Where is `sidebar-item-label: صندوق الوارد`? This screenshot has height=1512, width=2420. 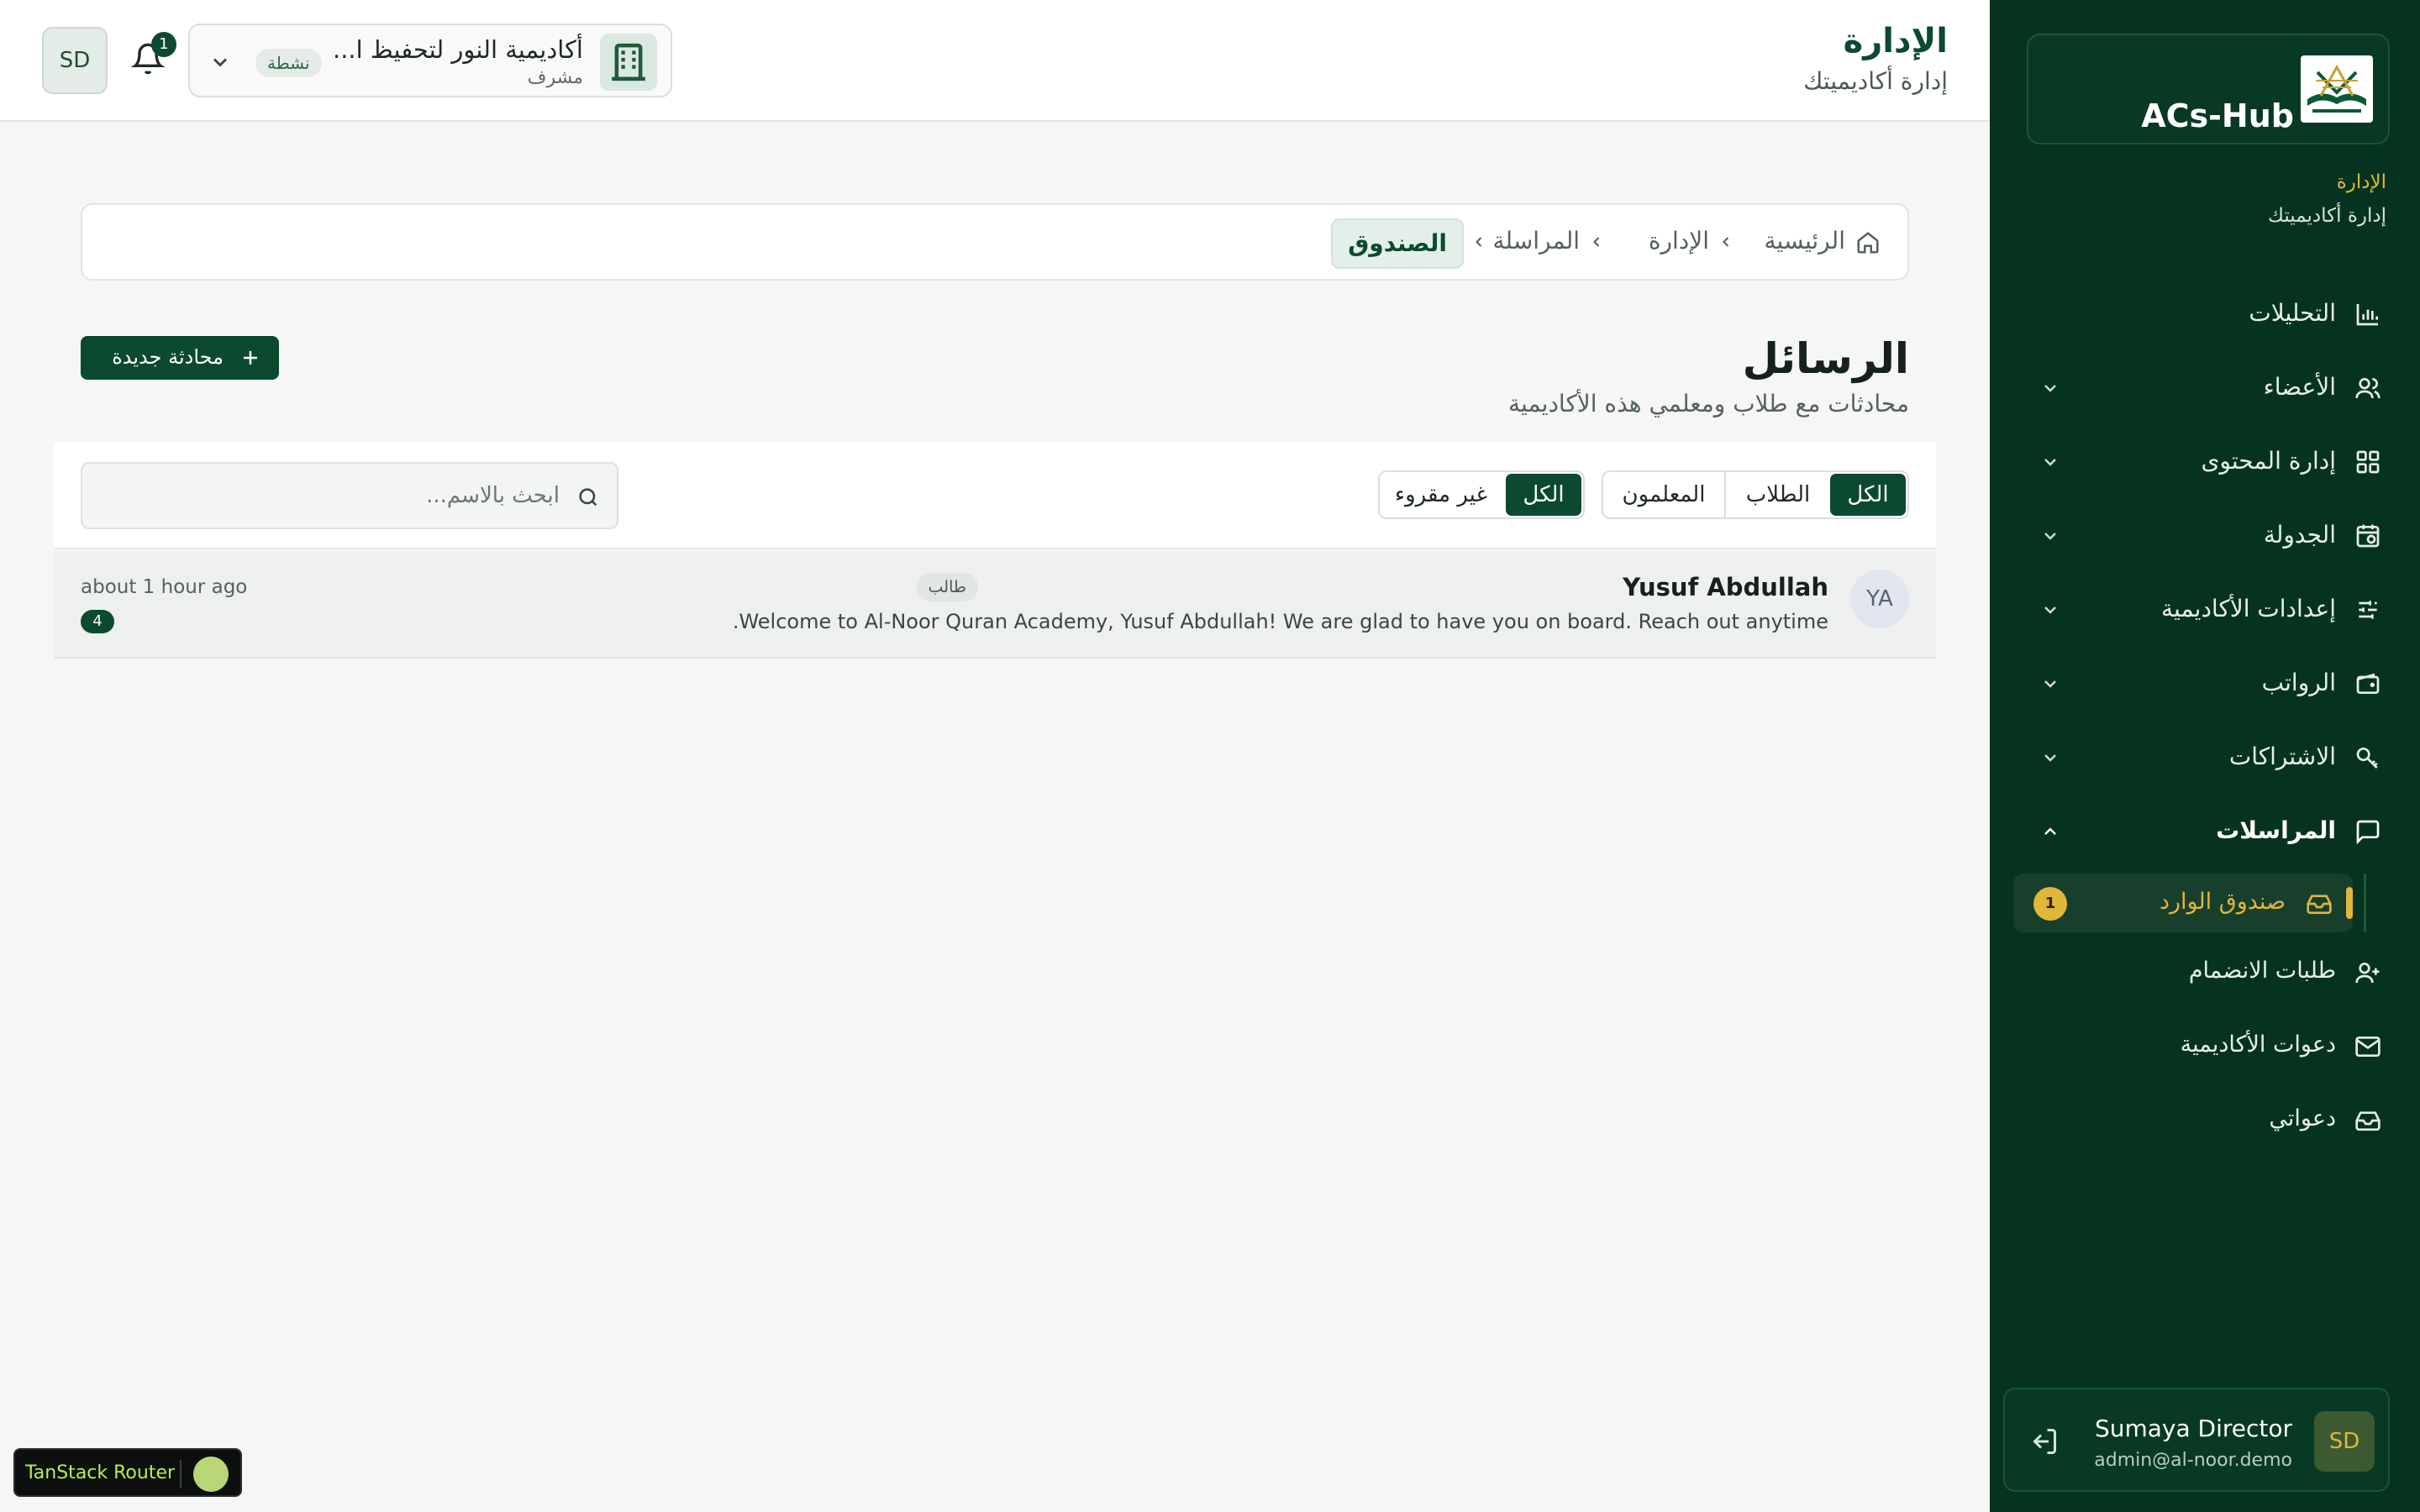 sidebar-item-label: صندوق الوارد is located at coordinates (2222, 902).